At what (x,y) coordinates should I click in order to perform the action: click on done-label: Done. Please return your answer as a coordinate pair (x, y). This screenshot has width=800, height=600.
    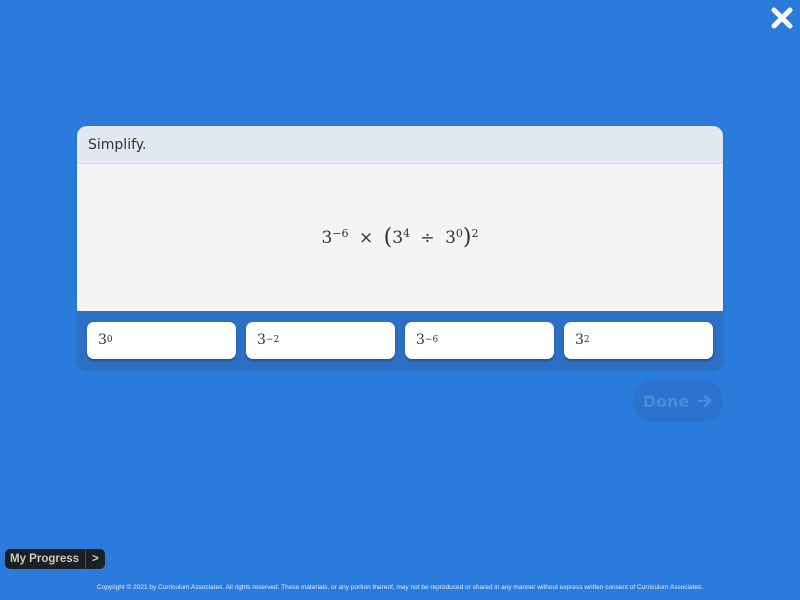
    Looking at the image, I should click on (666, 401).